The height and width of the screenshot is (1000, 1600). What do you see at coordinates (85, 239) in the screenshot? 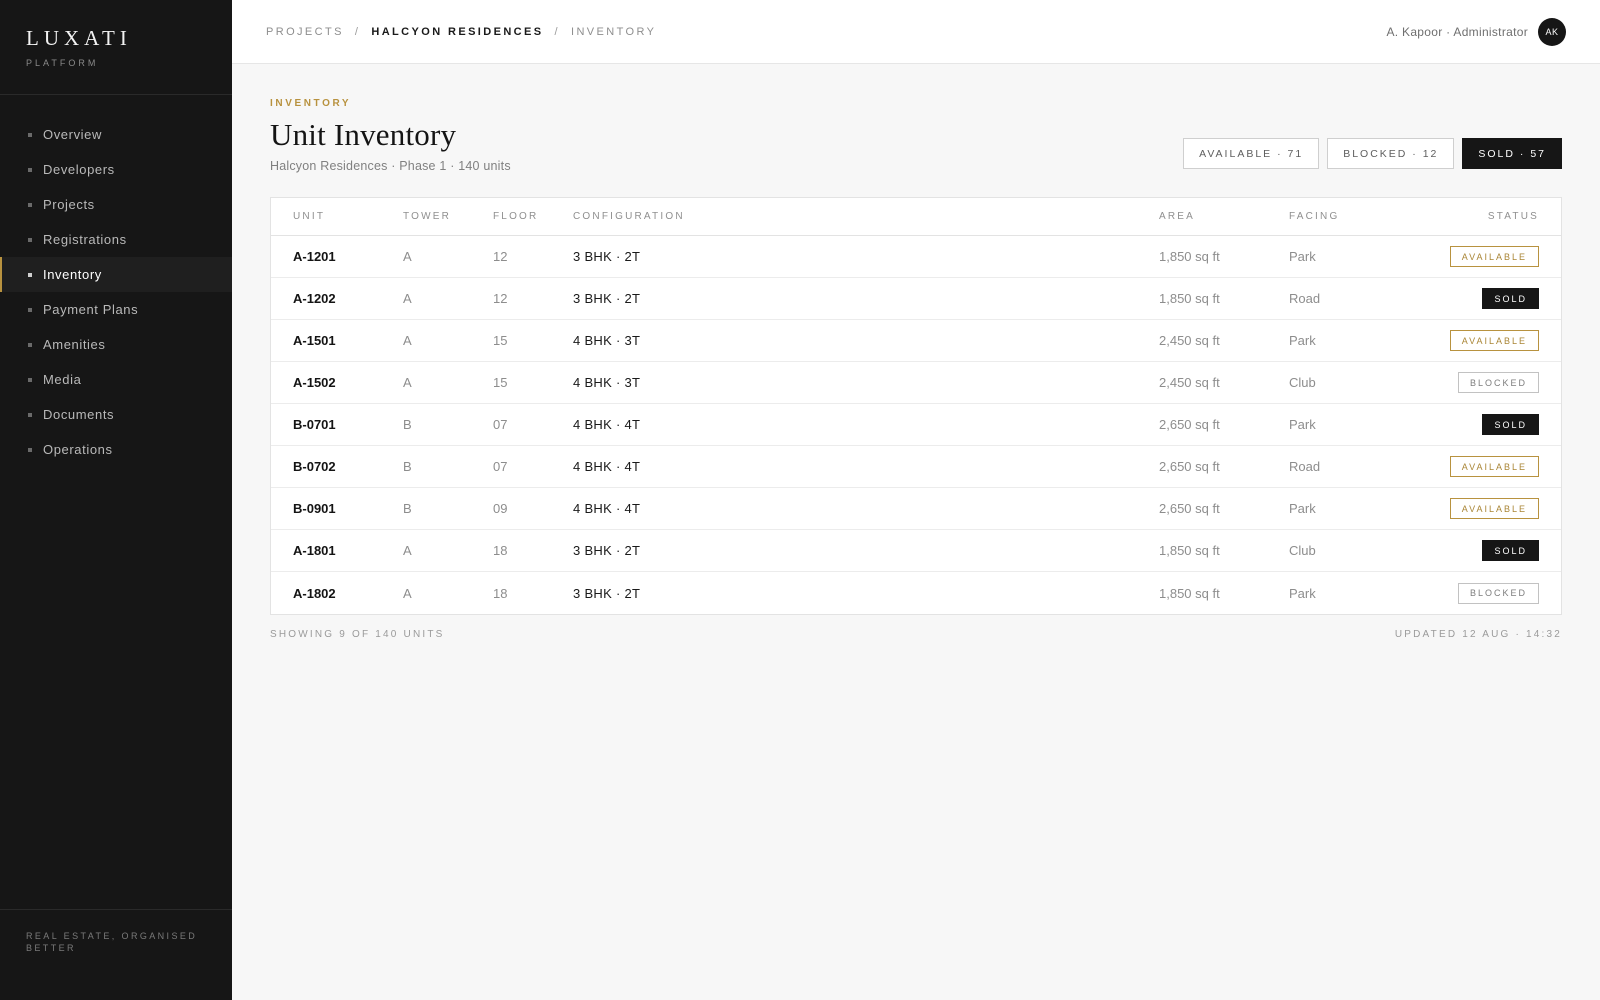
I see `sidebar-item-label: Registrations` at bounding box center [85, 239].